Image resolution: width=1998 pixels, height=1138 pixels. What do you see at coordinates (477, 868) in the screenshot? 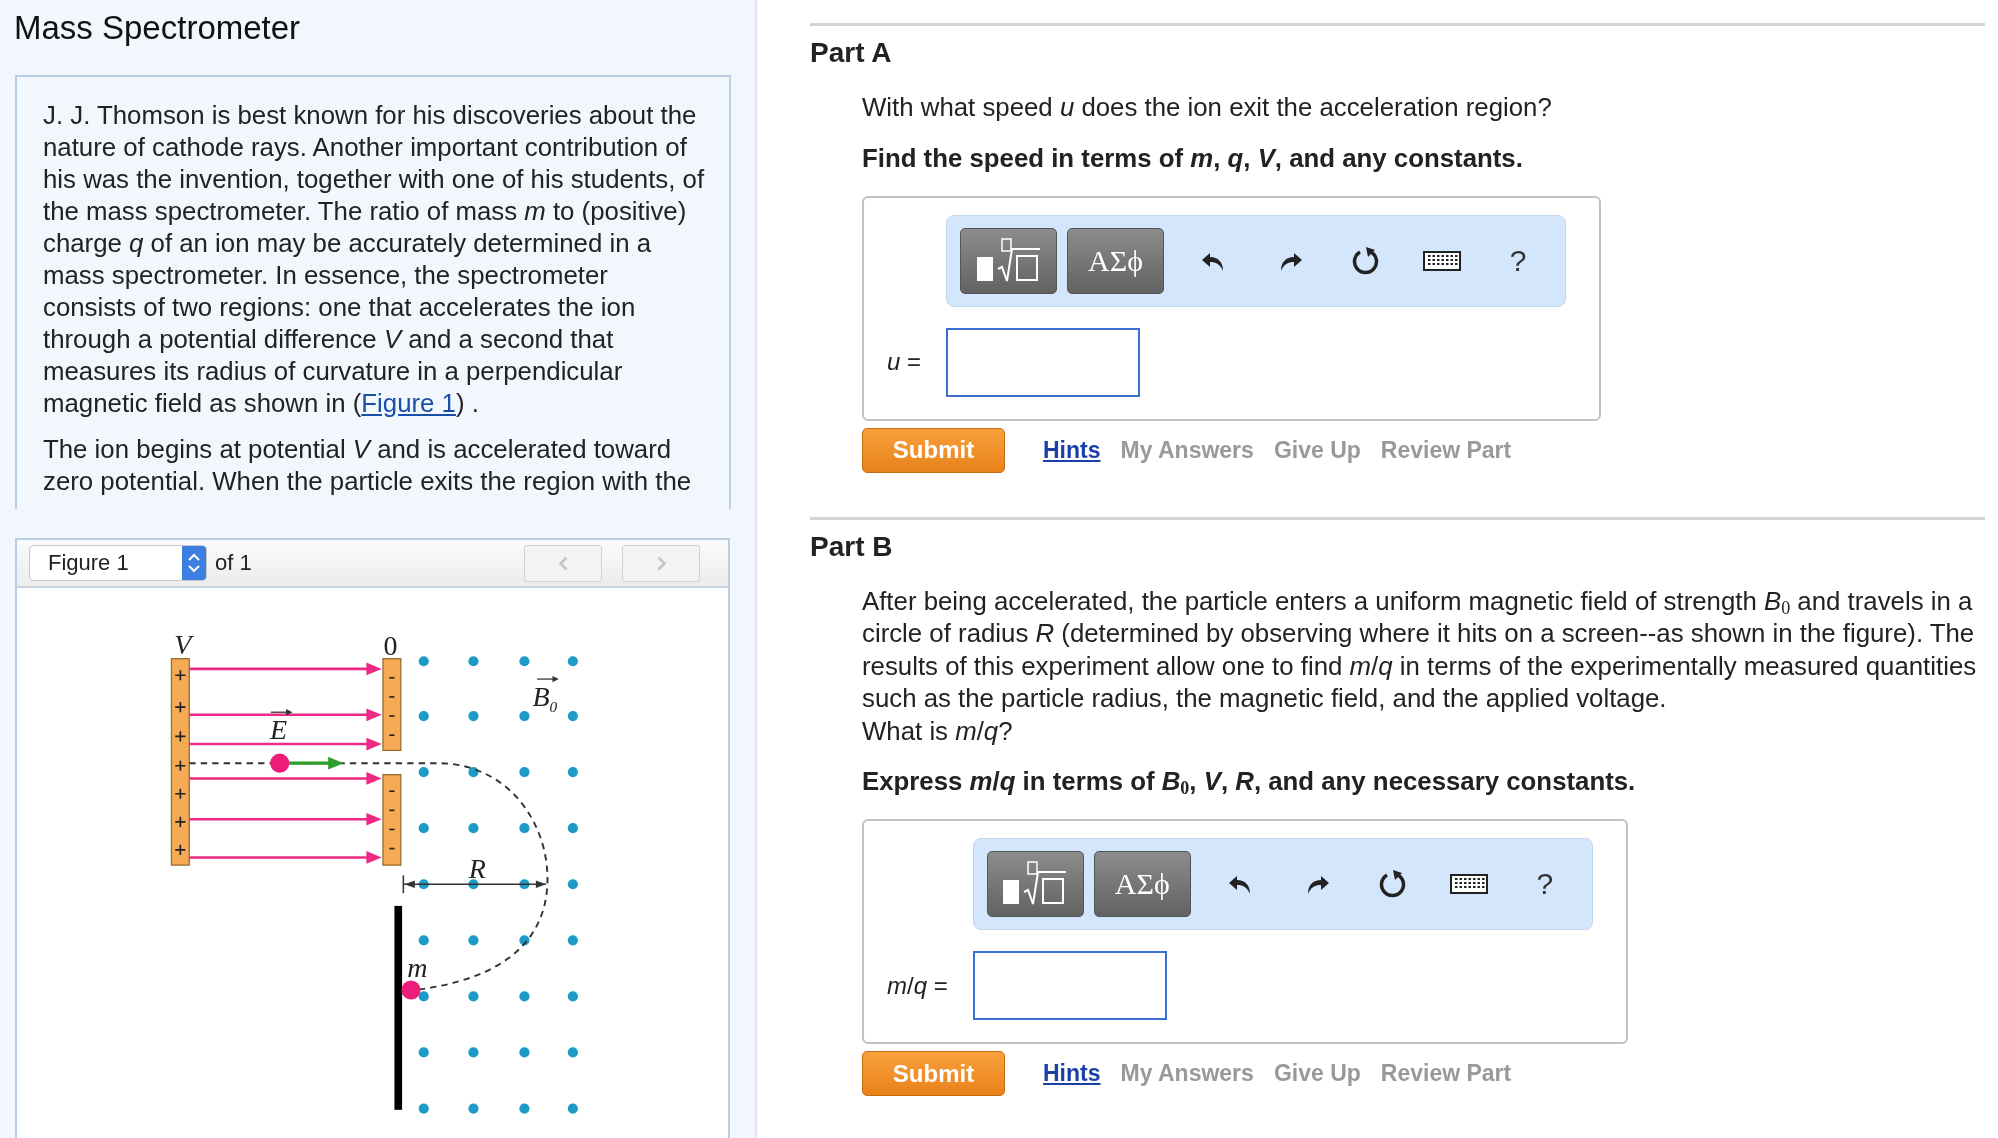
I see `figure-label: R` at bounding box center [477, 868].